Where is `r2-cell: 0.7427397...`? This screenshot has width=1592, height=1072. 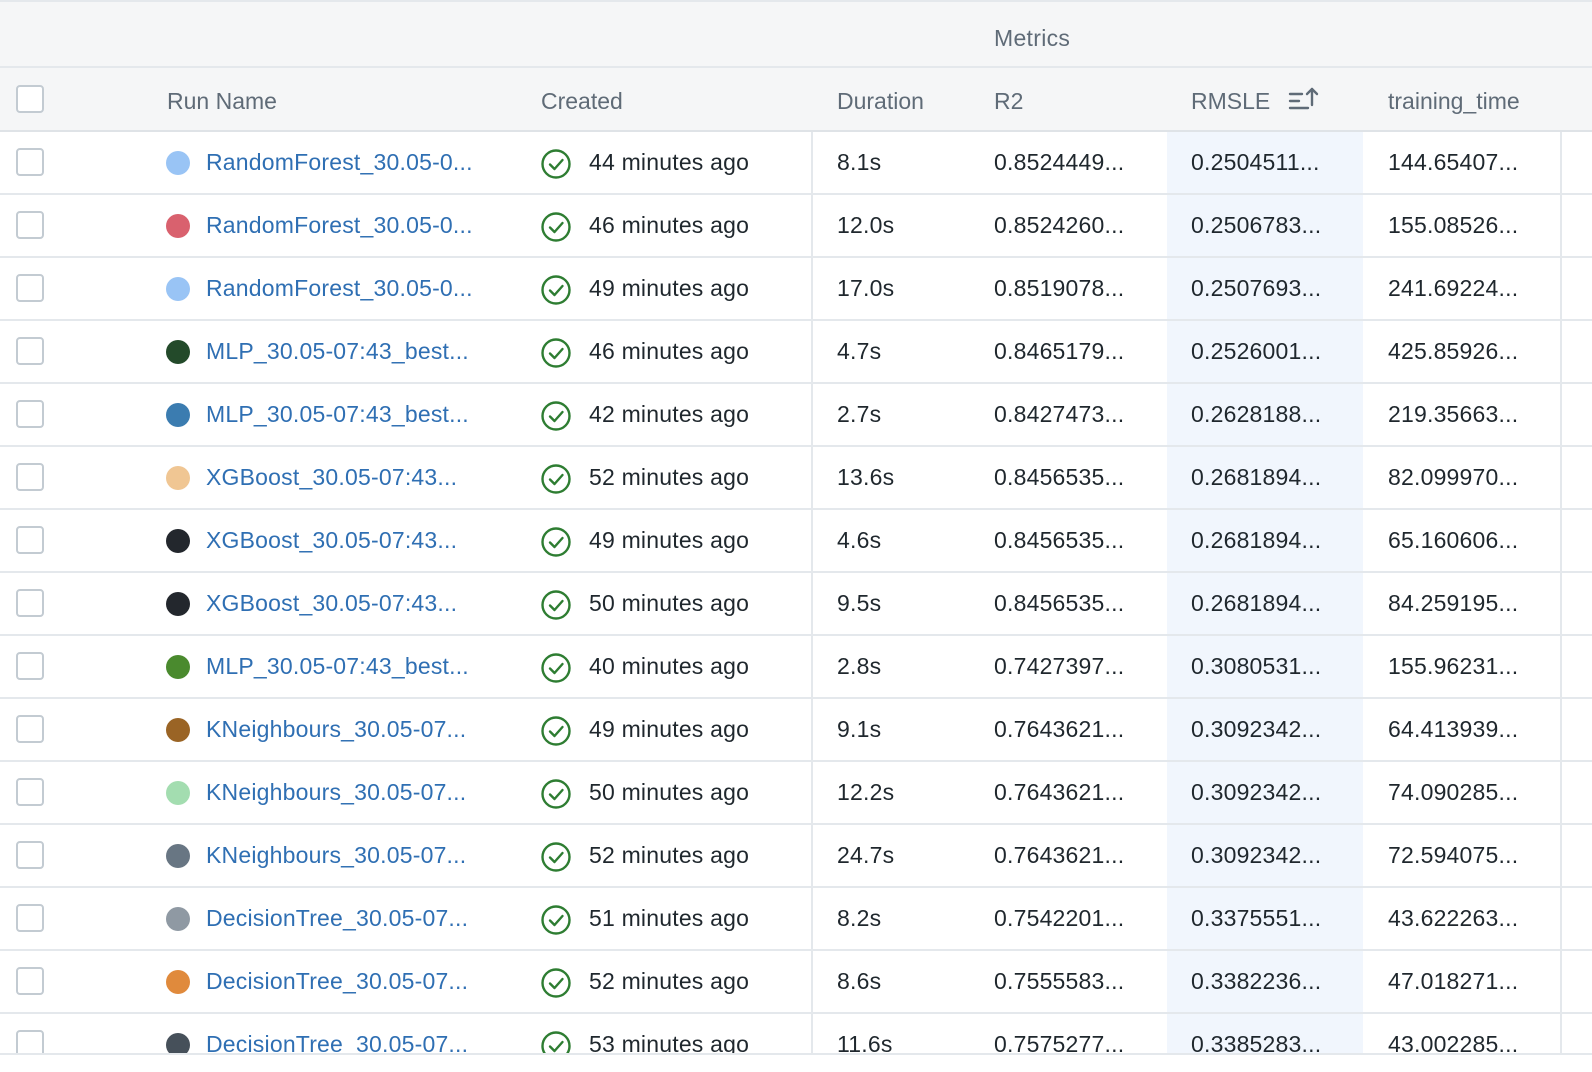 r2-cell: 0.7427397... is located at coordinates (1059, 666).